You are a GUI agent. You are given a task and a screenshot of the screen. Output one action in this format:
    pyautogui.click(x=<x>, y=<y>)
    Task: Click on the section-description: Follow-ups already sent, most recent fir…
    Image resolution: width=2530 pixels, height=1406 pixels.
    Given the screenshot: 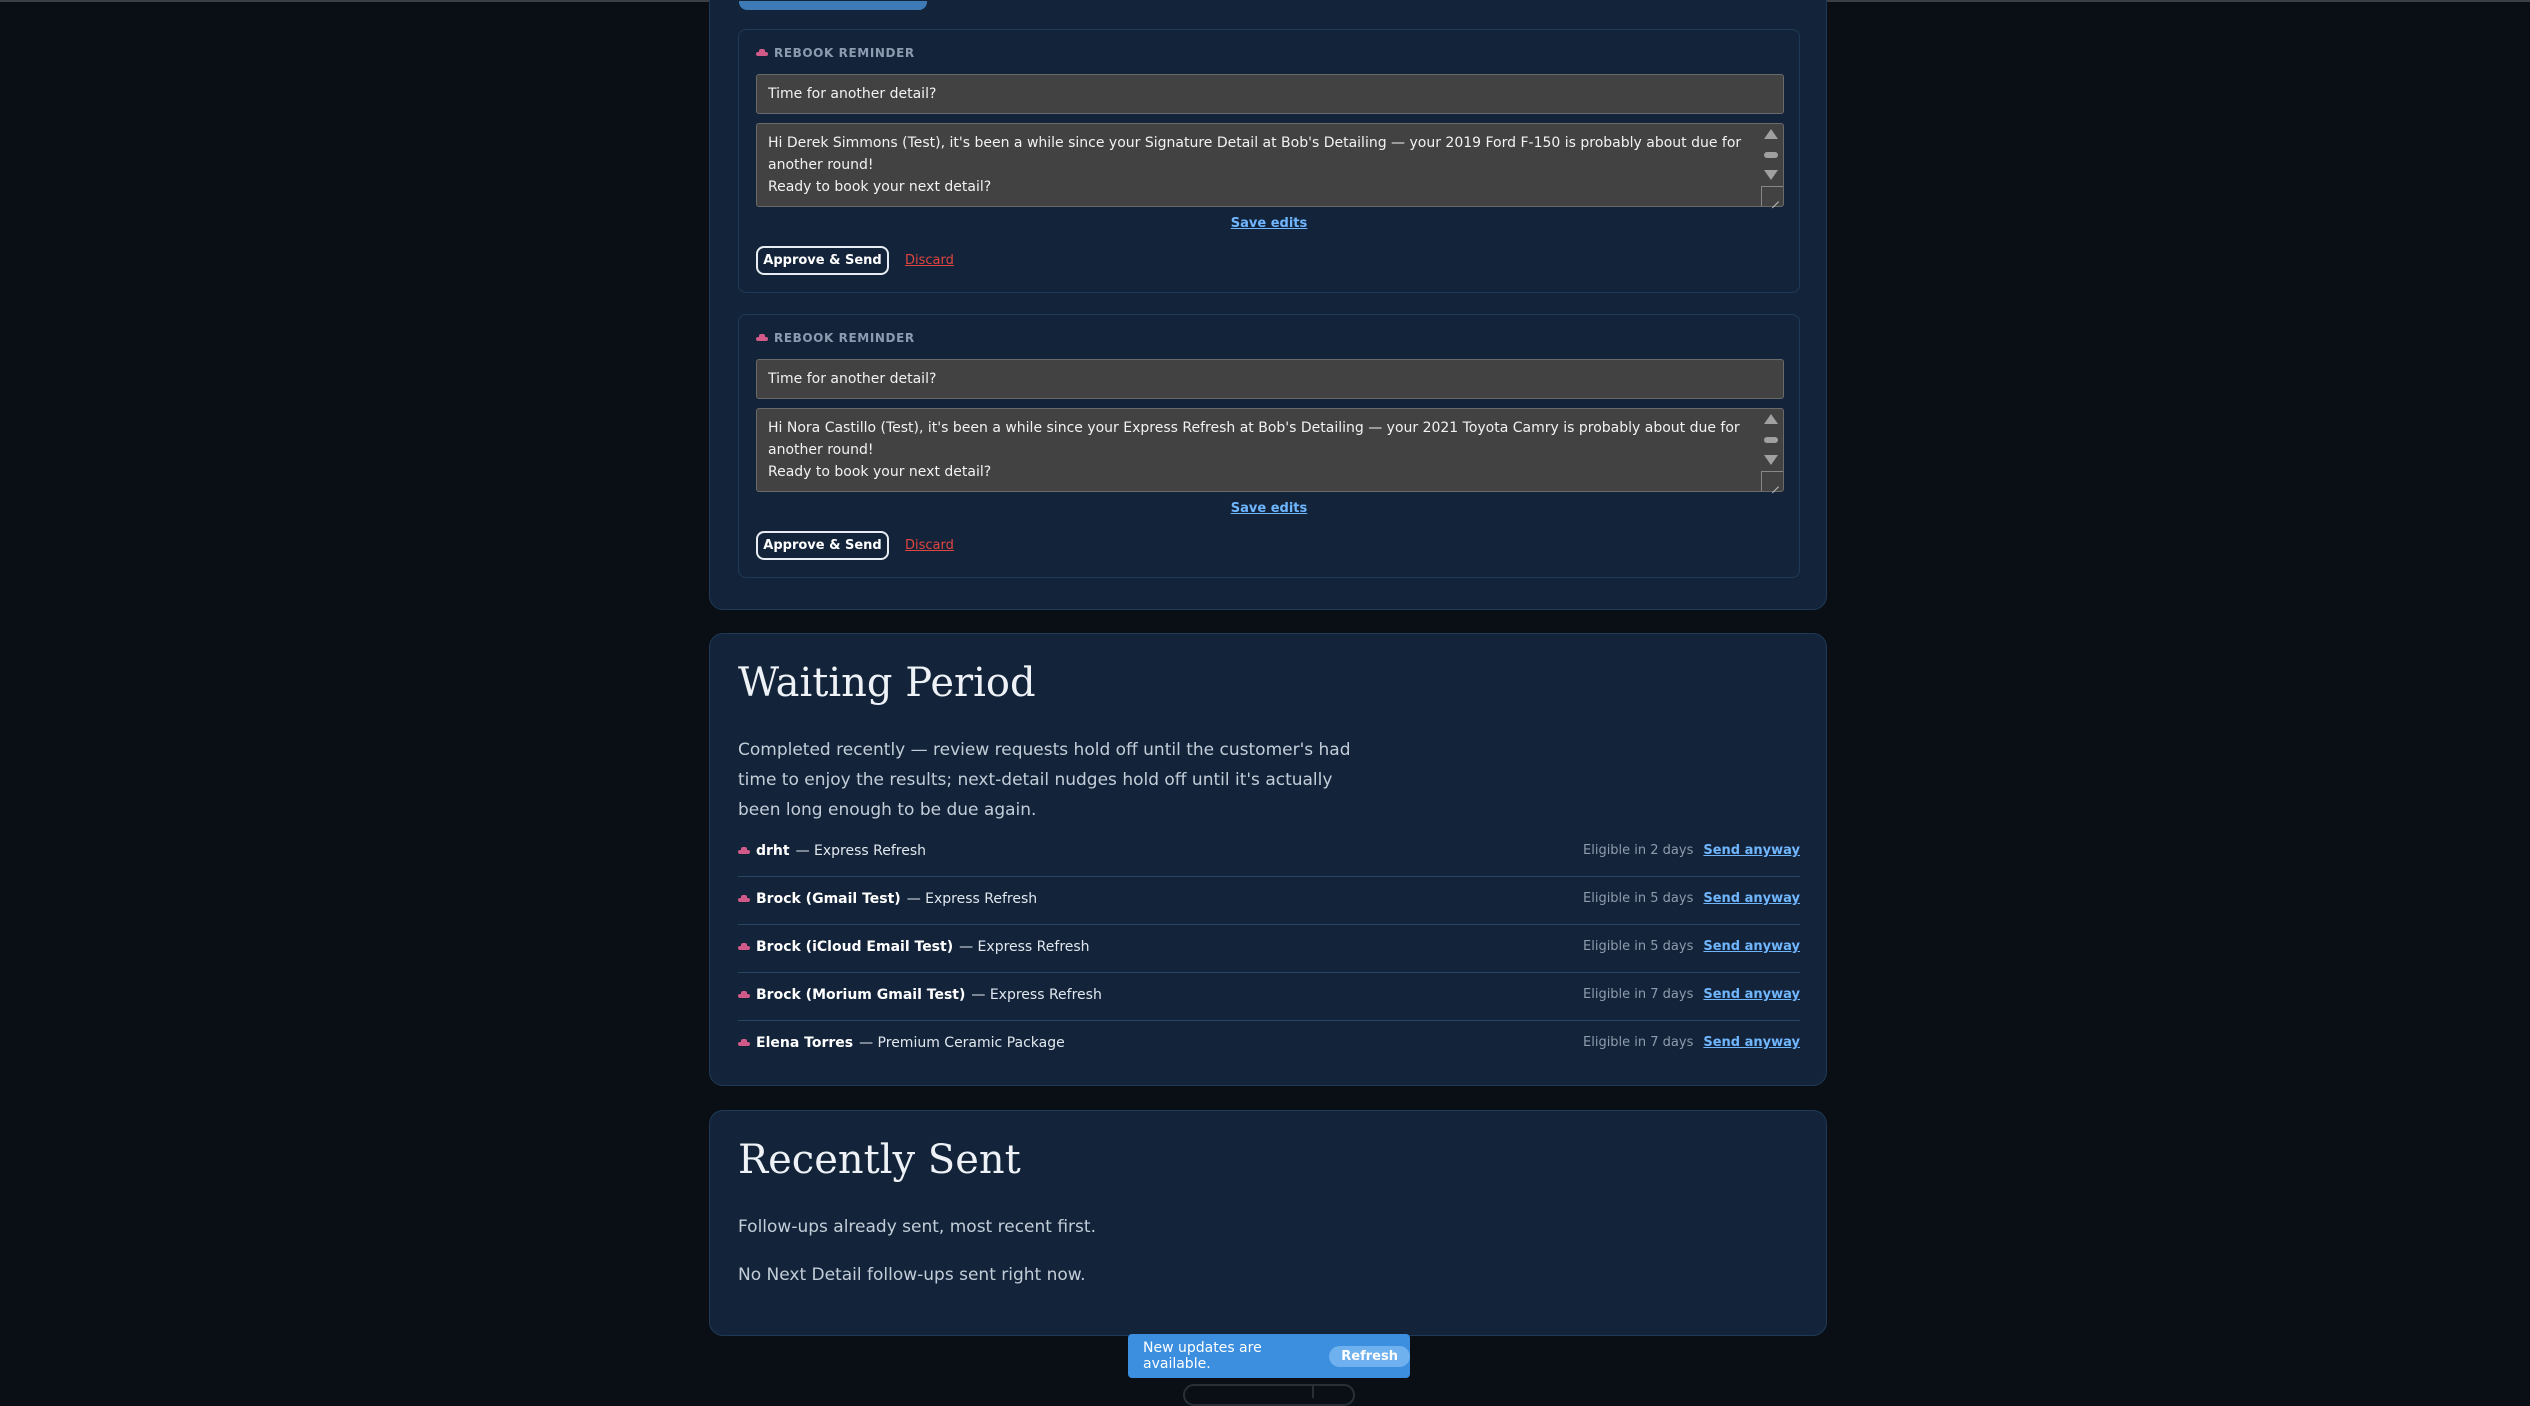 What is the action you would take?
    pyautogui.click(x=917, y=1227)
    